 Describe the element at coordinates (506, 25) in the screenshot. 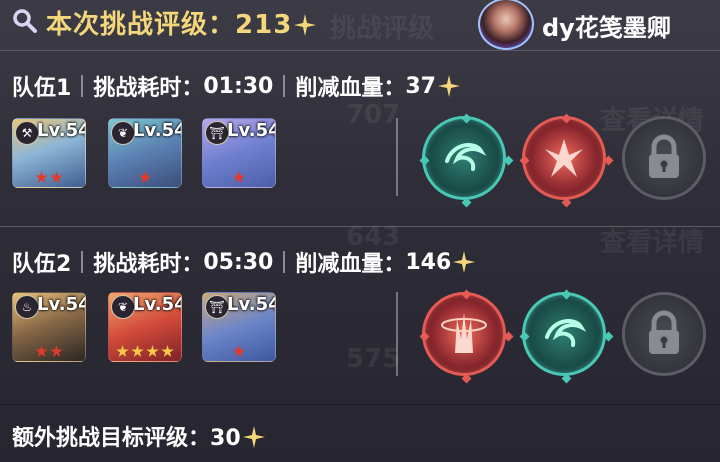

I see `avatar` at that location.